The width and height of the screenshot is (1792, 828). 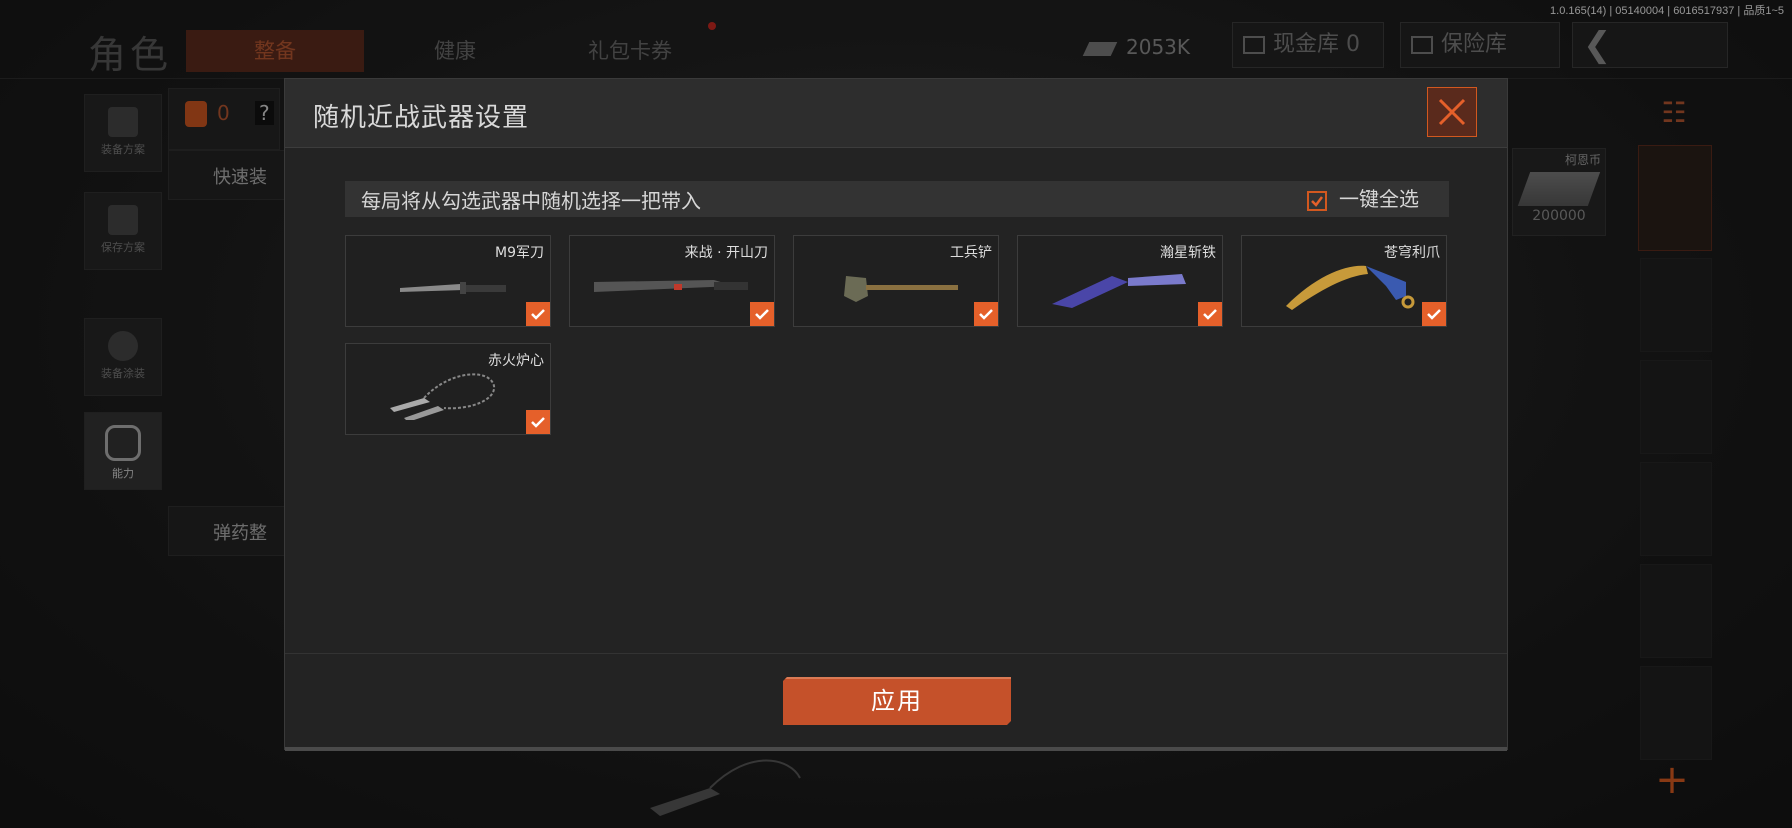 I want to click on tanto-knife-icon, so click(x=1119, y=291).